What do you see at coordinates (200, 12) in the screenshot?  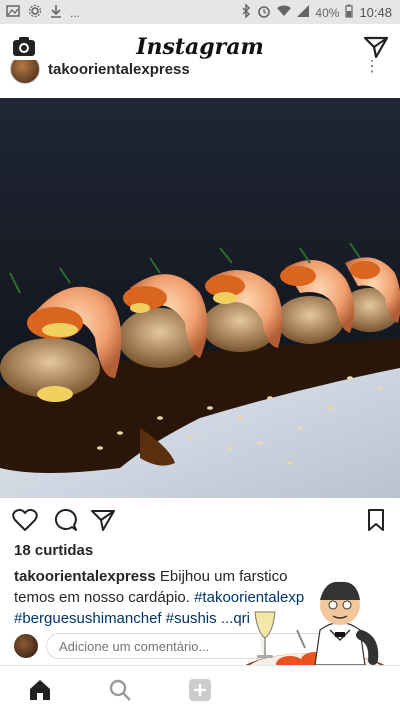 I see `status-bar: ... 40% 10:48` at bounding box center [200, 12].